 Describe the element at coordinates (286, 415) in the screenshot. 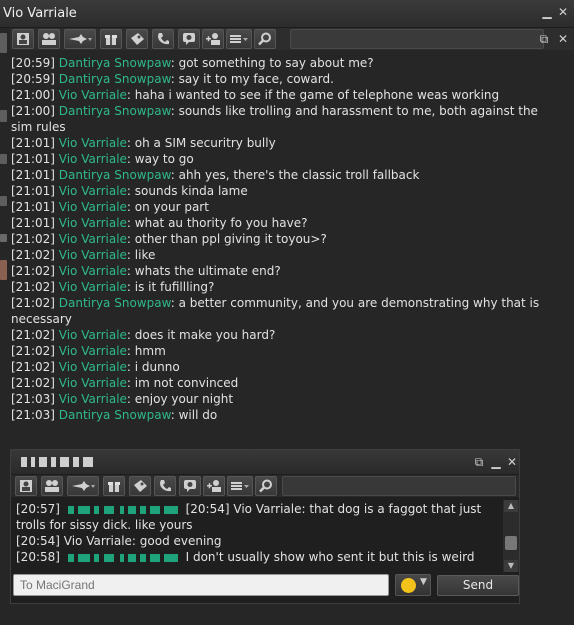

I see `chat-line: [21:03] Dantirya Snowpaw: will do` at that location.